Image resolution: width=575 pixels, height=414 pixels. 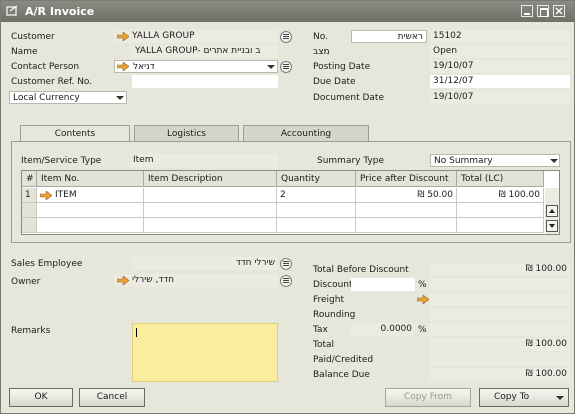 I want to click on sales-employee-label: Sales Employee, so click(x=47, y=264).